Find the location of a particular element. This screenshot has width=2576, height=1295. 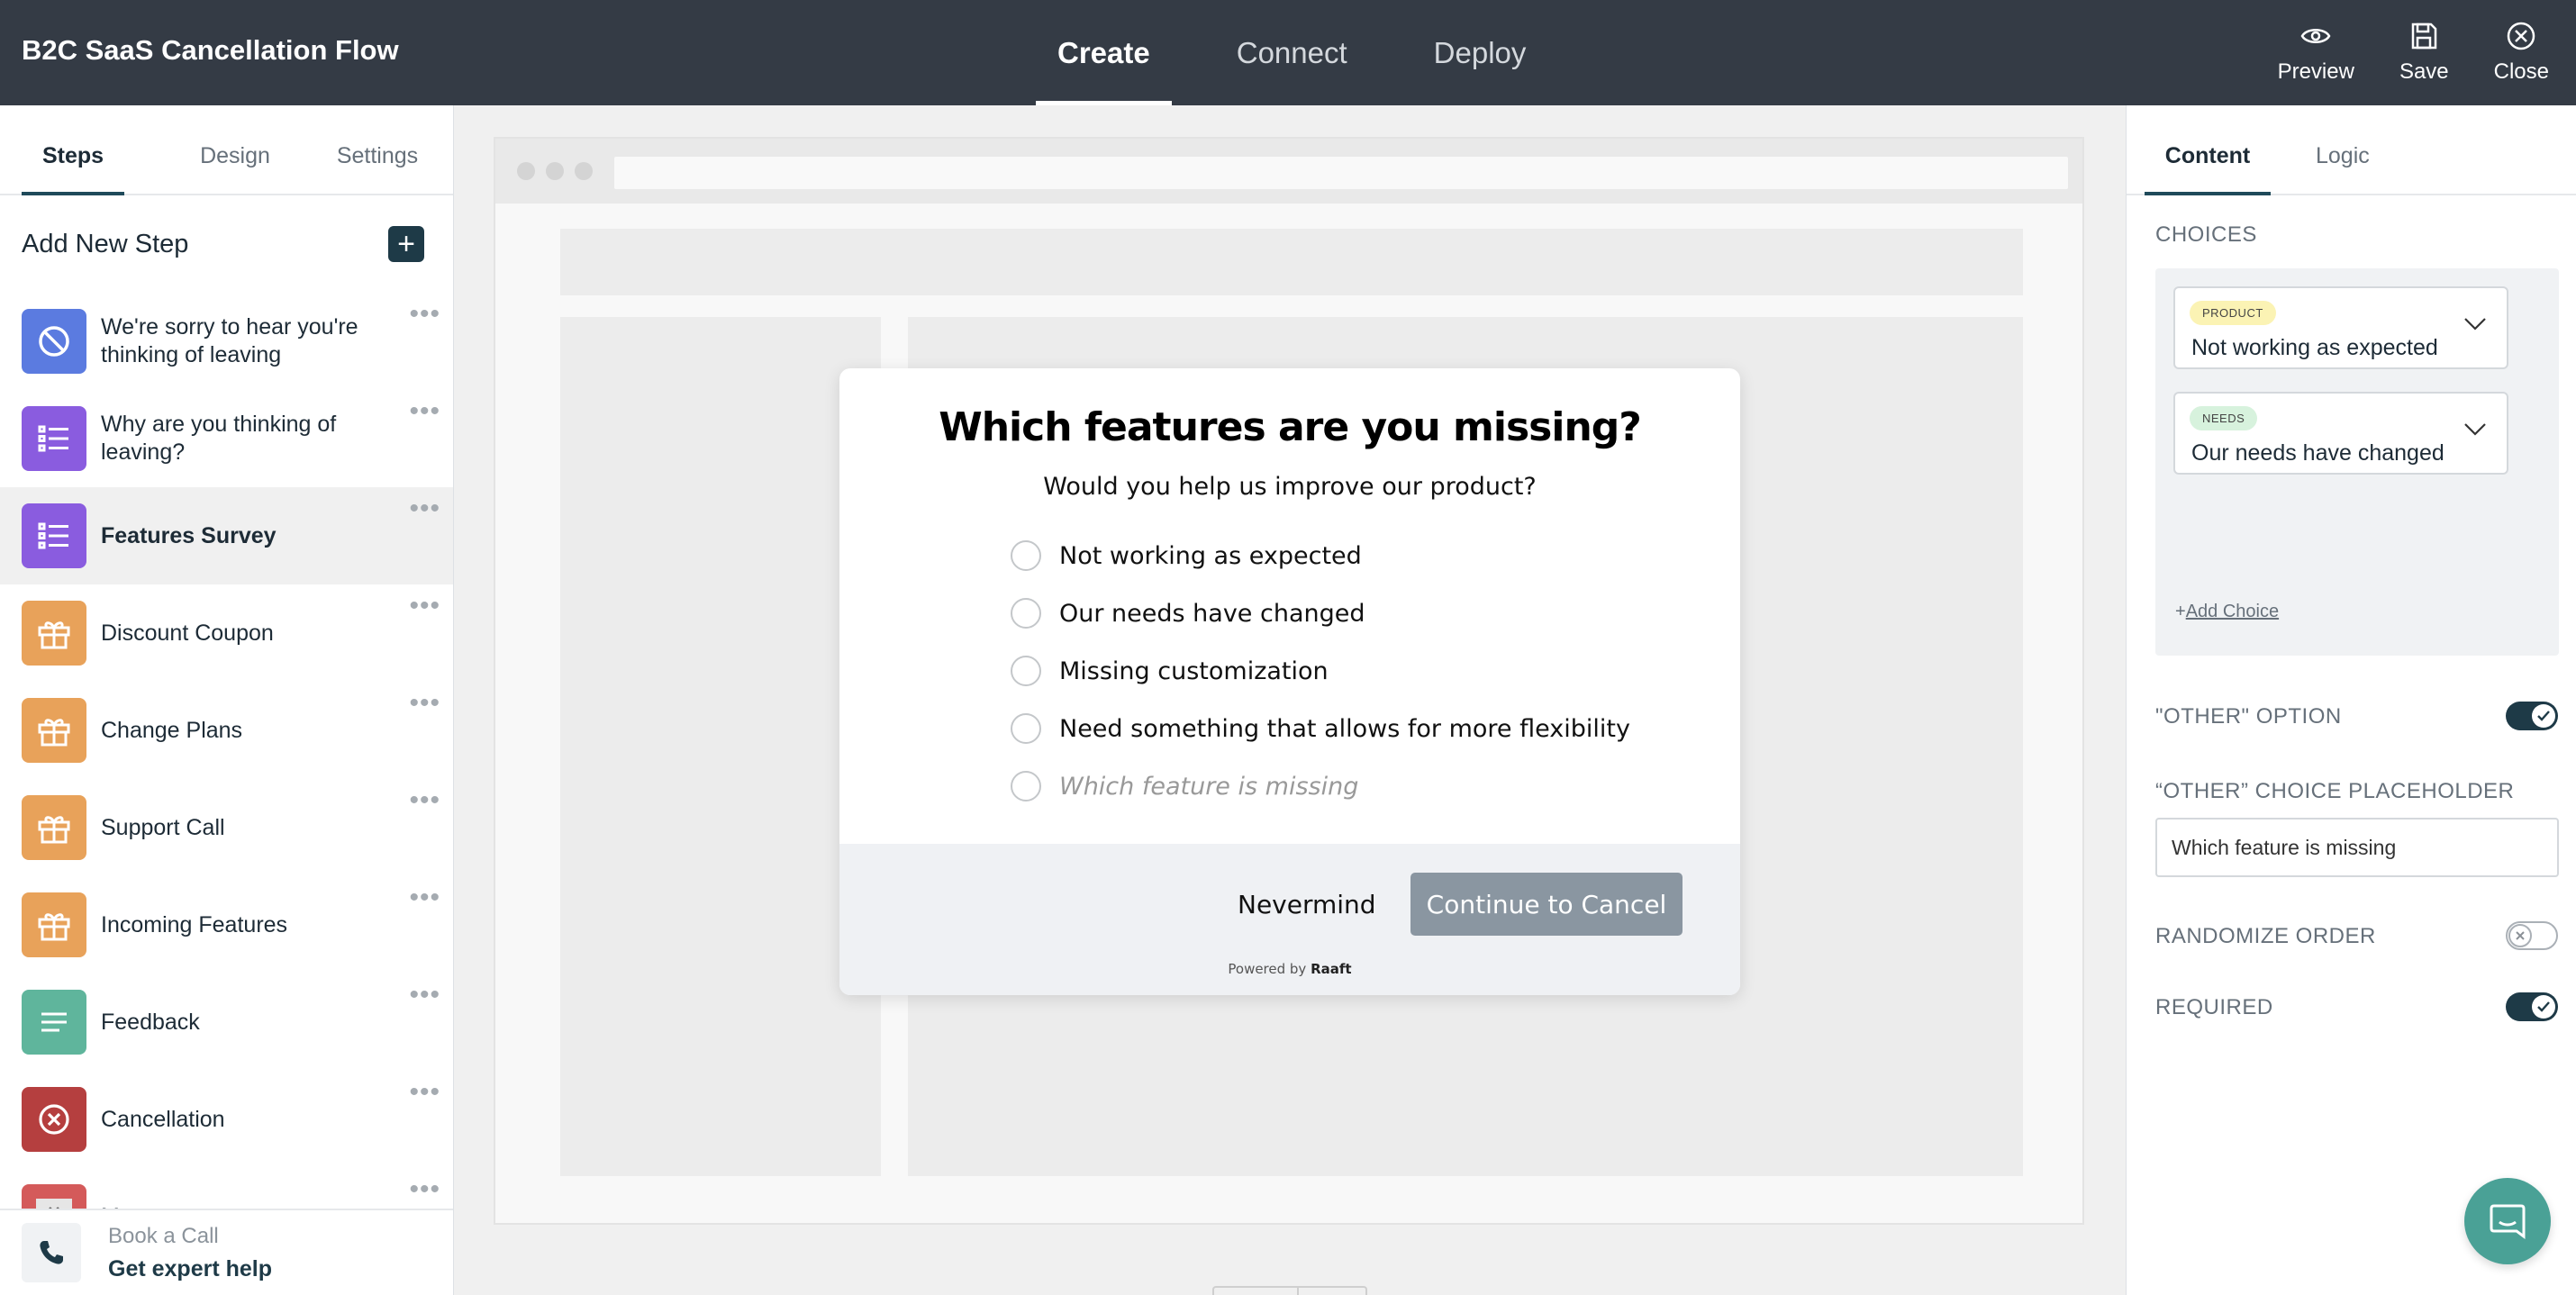

top-actions: Preview Save Close is located at coordinates (2391, 52).